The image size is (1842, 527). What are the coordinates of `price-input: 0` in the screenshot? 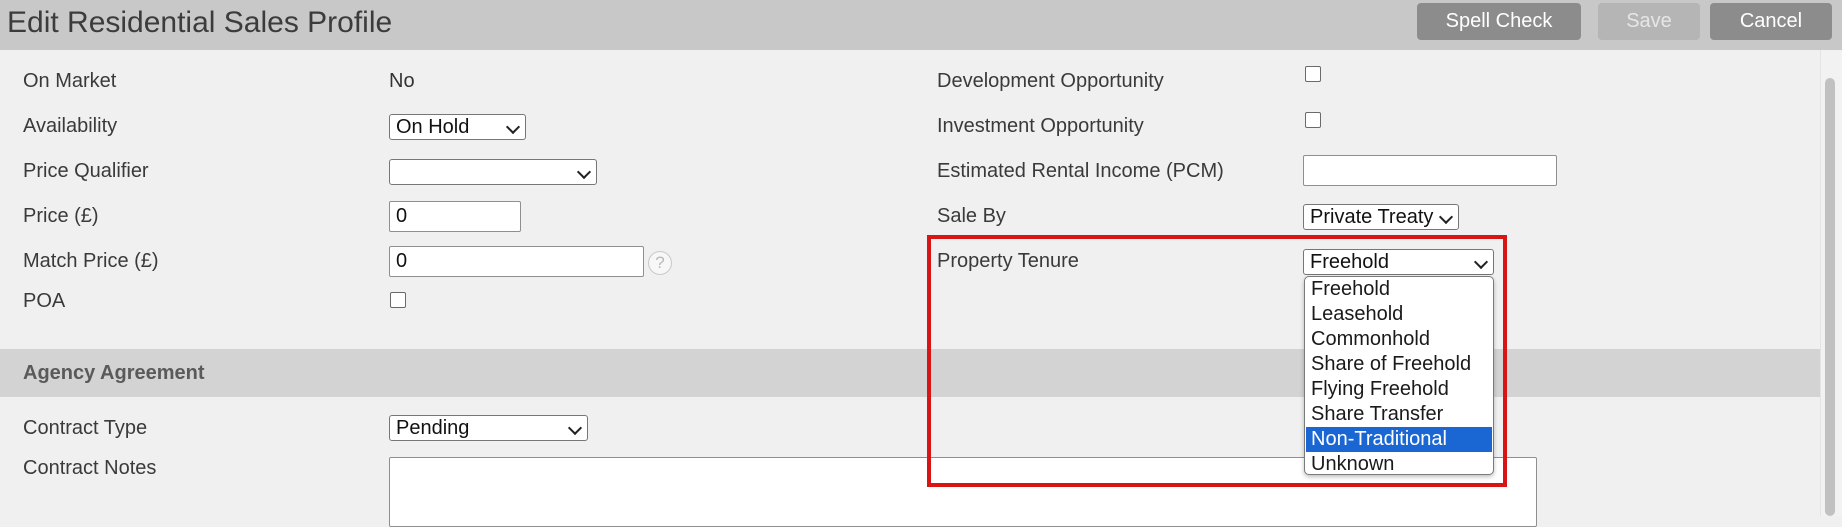 It's located at (455, 216).